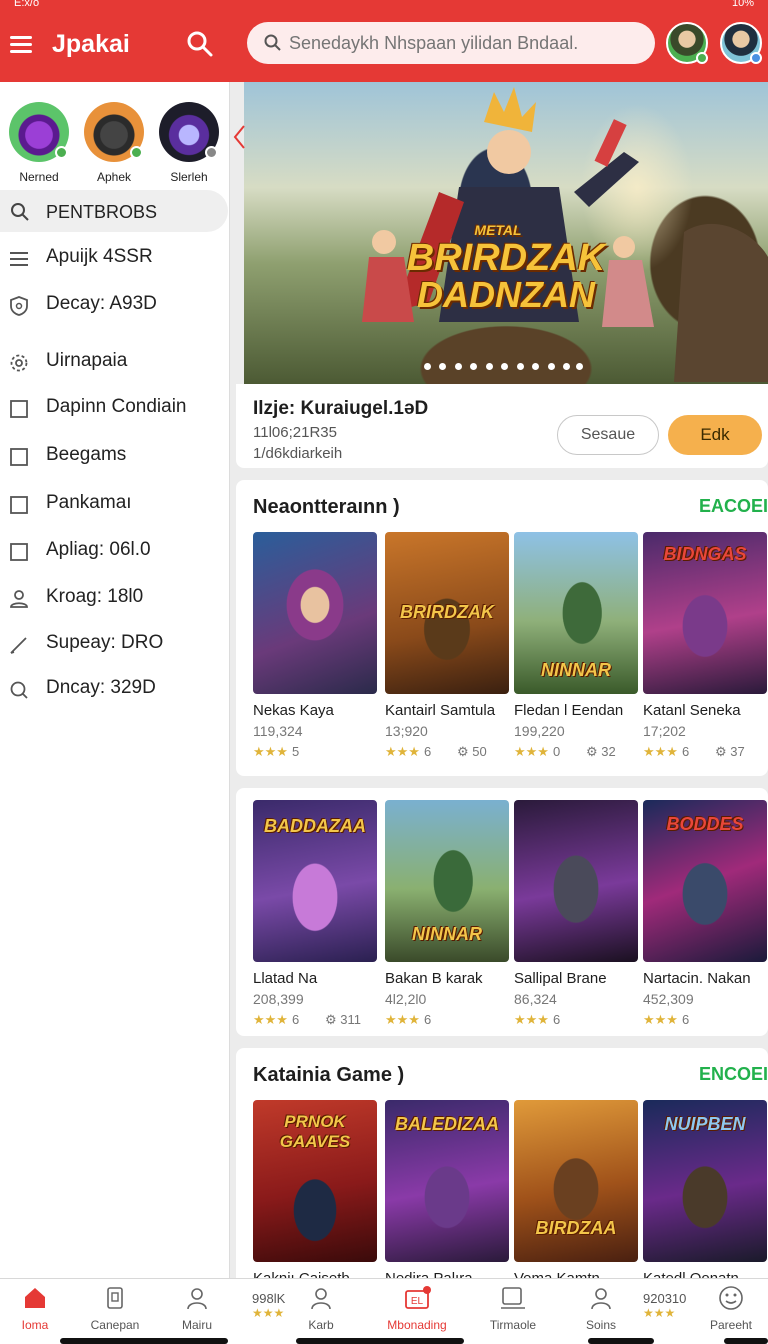  I want to click on game-count: 17;202, so click(664, 731).